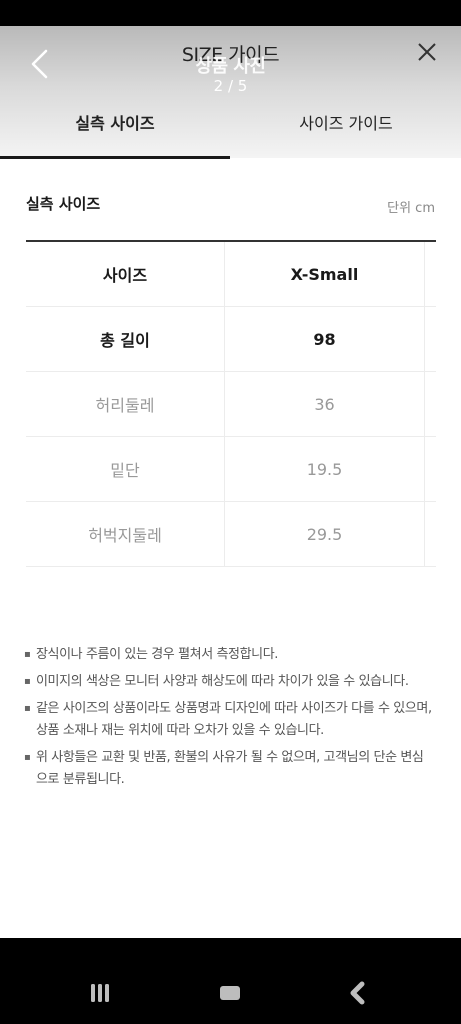  I want to click on table-row: 밑단 19.5, so click(231, 469).